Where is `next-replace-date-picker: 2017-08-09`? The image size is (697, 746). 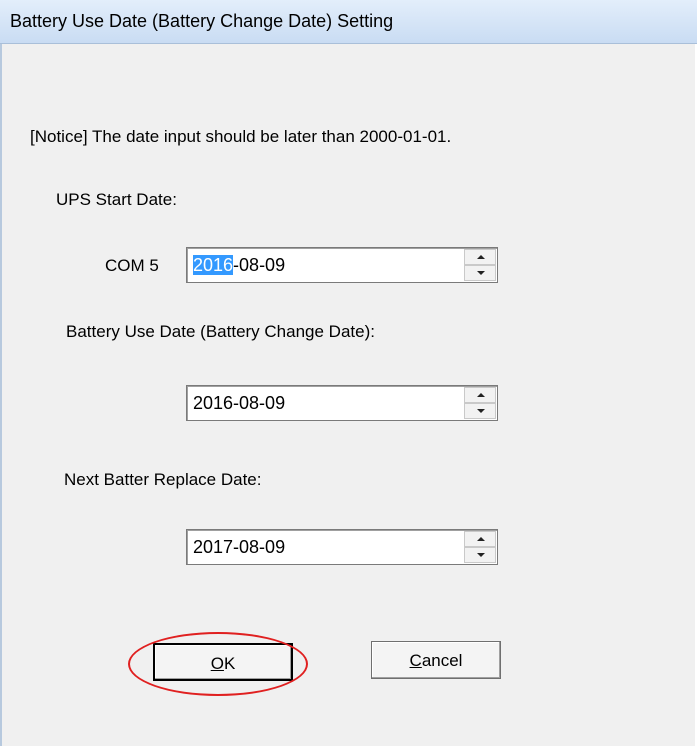
next-replace-date-picker: 2017-08-09 is located at coordinates (342, 547).